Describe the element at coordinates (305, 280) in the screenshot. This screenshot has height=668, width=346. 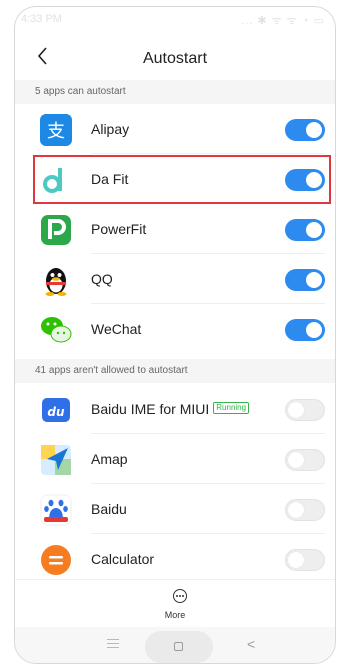
I see `autostart-toggle-qq` at that location.